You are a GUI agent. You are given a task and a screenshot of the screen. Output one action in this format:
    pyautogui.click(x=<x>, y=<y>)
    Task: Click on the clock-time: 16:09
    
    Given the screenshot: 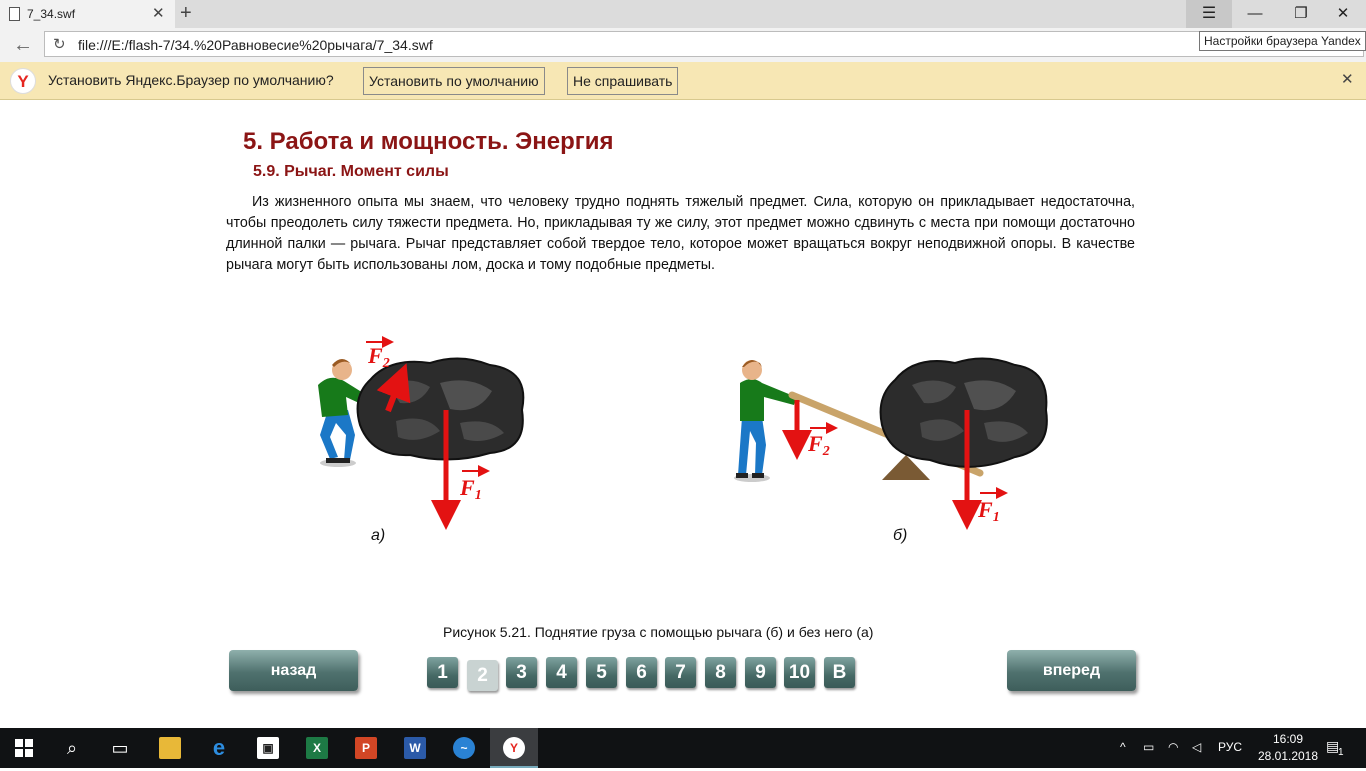 What is the action you would take?
    pyautogui.click(x=1288, y=739)
    